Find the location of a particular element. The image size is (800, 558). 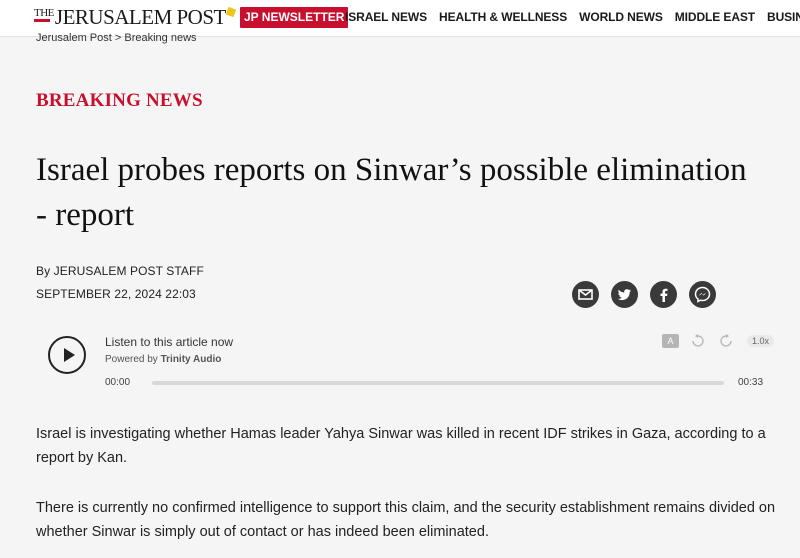

nav-middle-east: MIDDLE EAST is located at coordinates (715, 18).